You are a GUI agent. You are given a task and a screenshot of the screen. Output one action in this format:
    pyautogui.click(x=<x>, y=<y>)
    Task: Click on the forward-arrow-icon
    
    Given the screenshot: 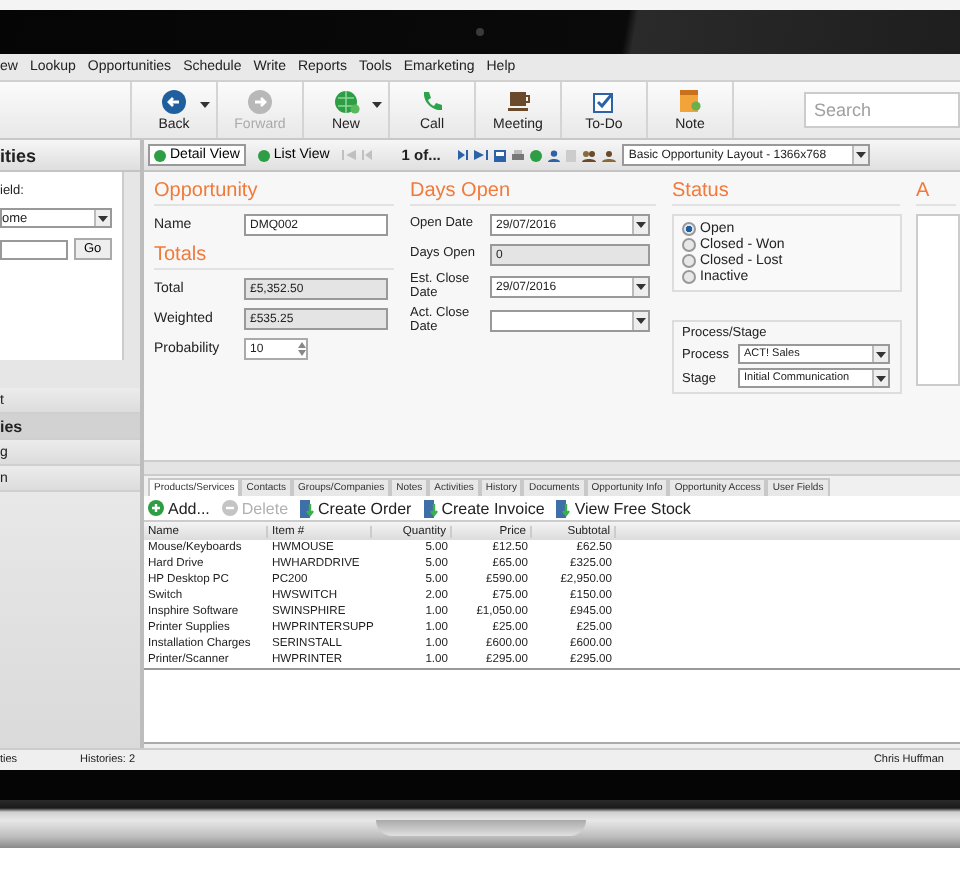 What is the action you would take?
    pyautogui.click(x=260, y=101)
    